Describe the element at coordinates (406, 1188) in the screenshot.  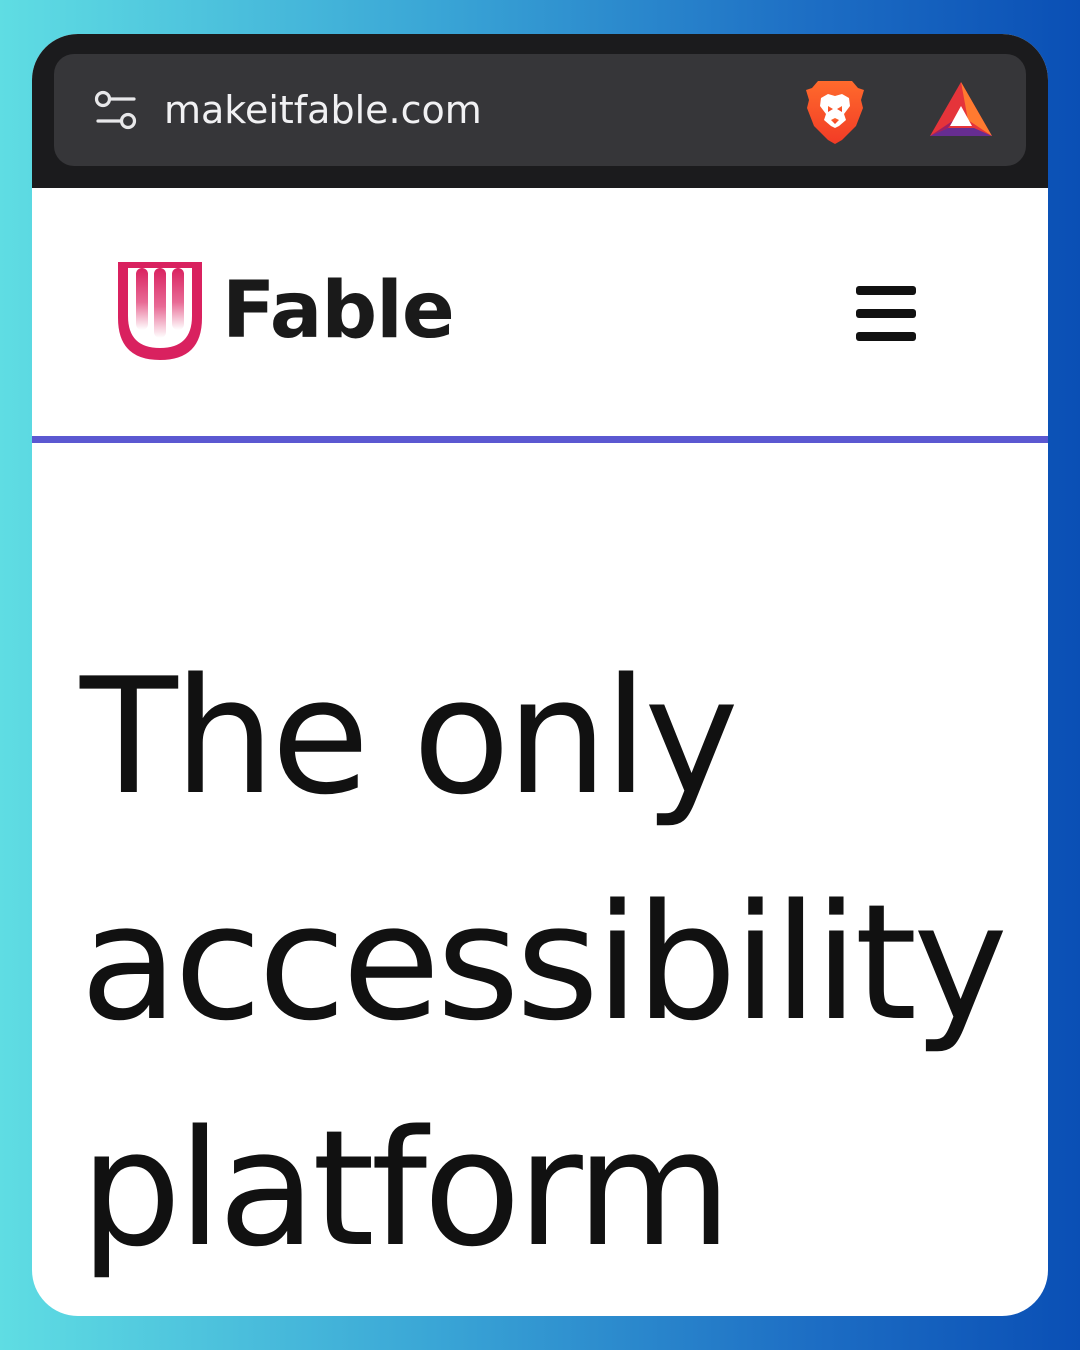
I see `hero-title-line-3: platform` at that location.